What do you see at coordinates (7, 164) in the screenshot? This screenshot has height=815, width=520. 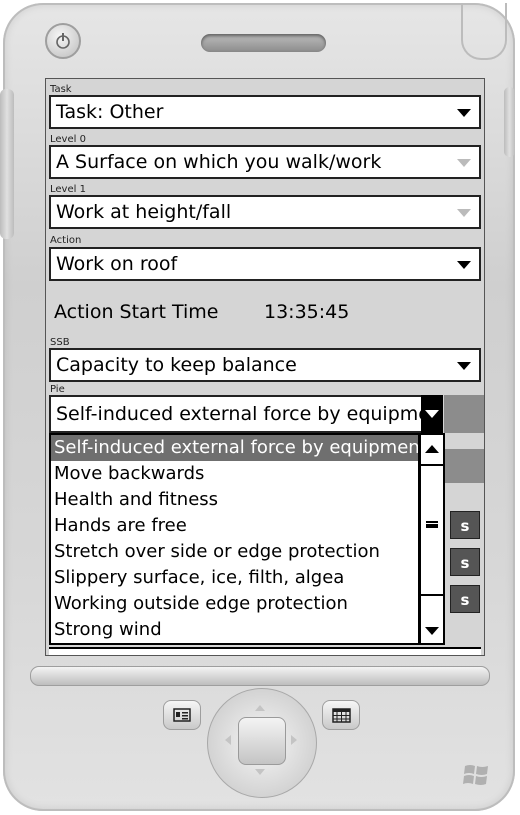 I see `left-side-button` at bounding box center [7, 164].